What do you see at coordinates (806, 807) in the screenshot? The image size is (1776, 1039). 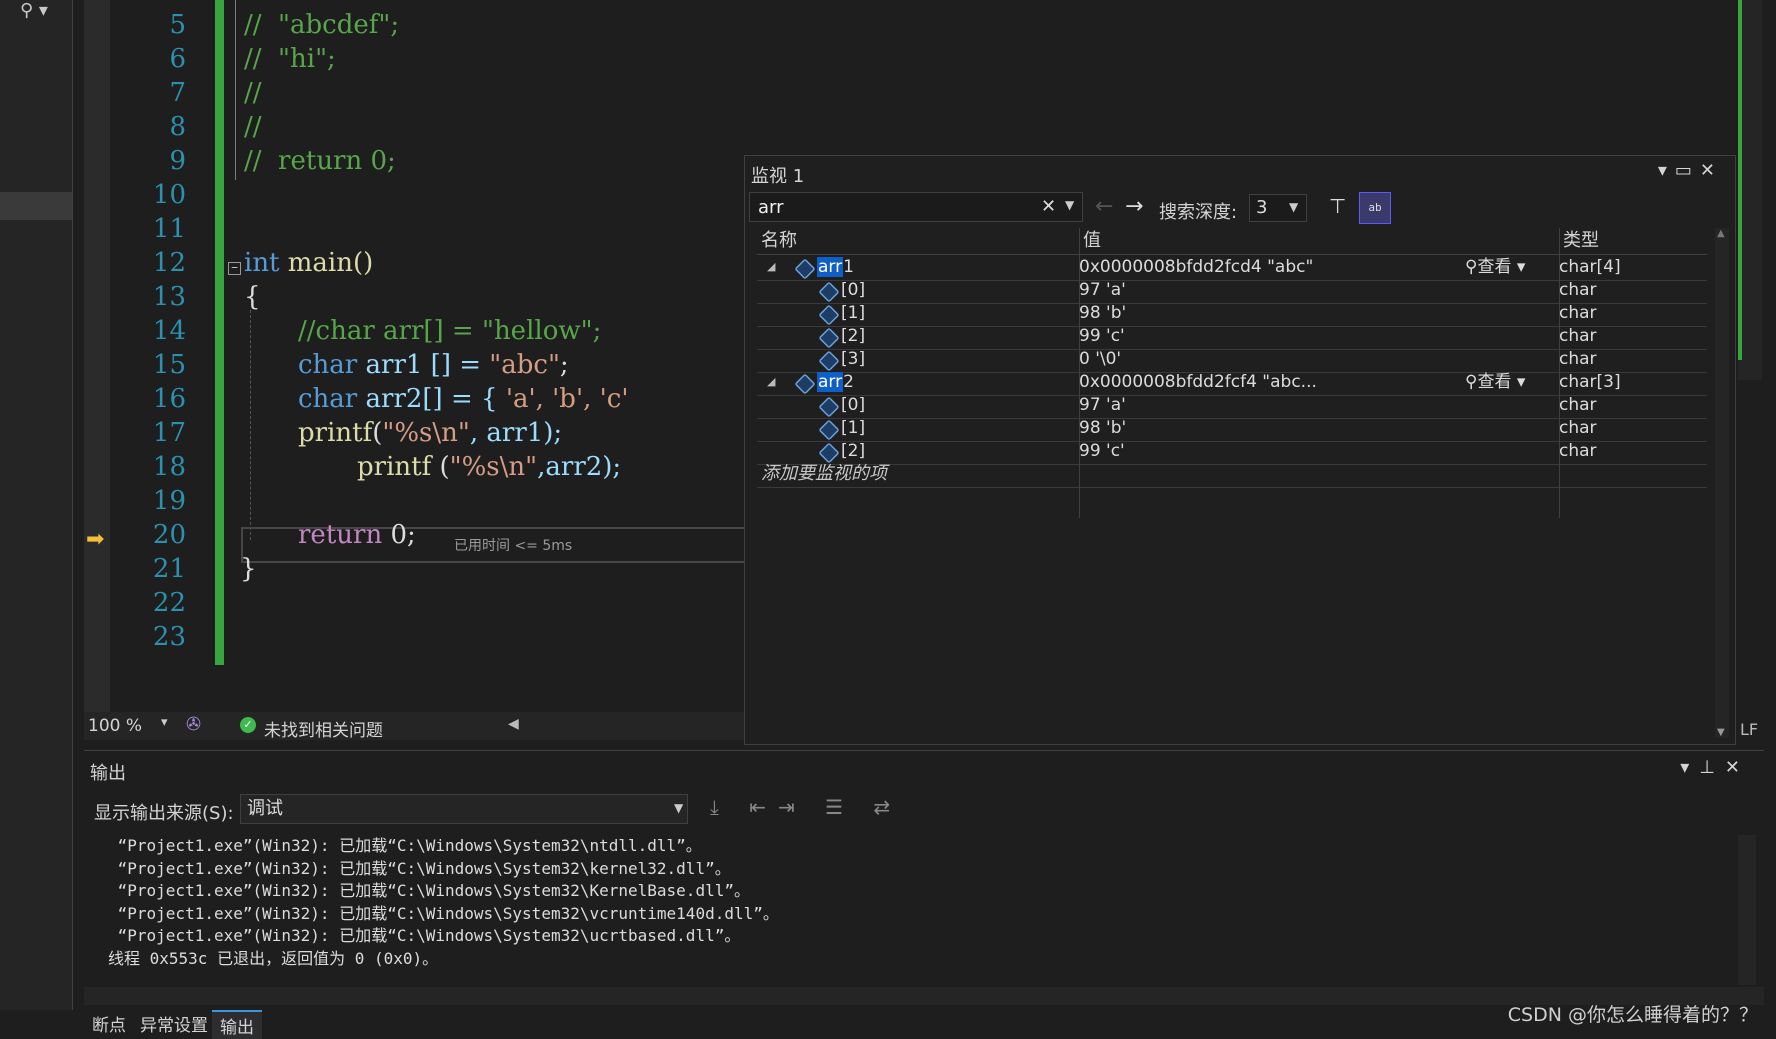 I see `output-toolbar: ⤓ ⇤⇥ ☰ ⇄` at bounding box center [806, 807].